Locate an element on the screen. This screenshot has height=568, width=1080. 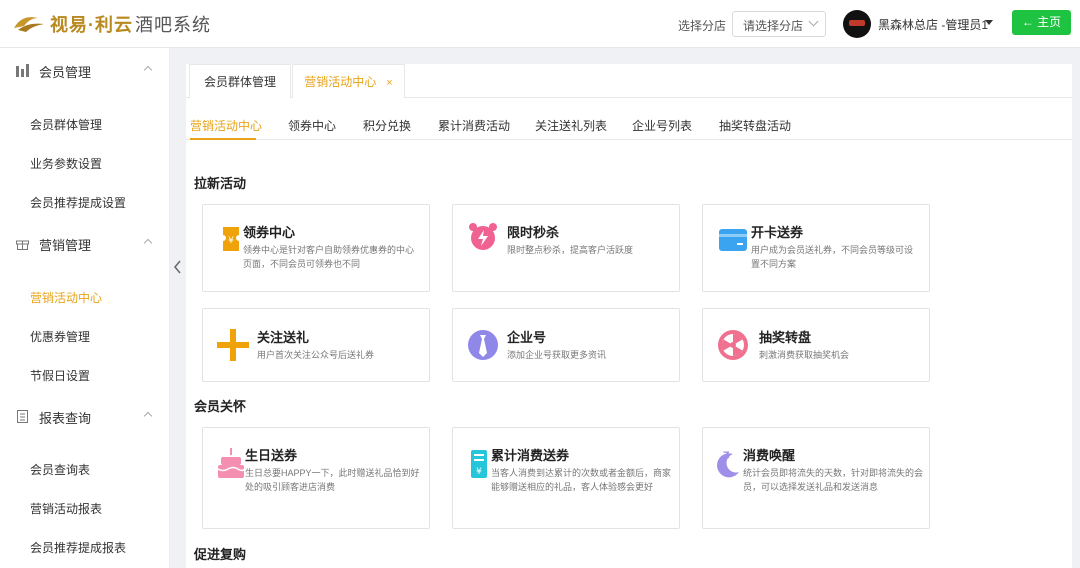
tab-label: 会员群体管理 is located at coordinates (239, 82).